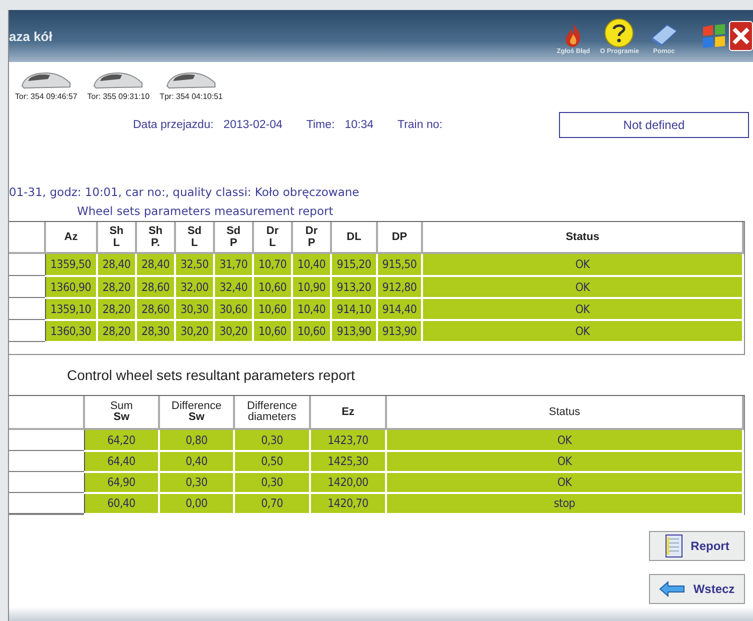  I want to click on document-icon, so click(673, 546).